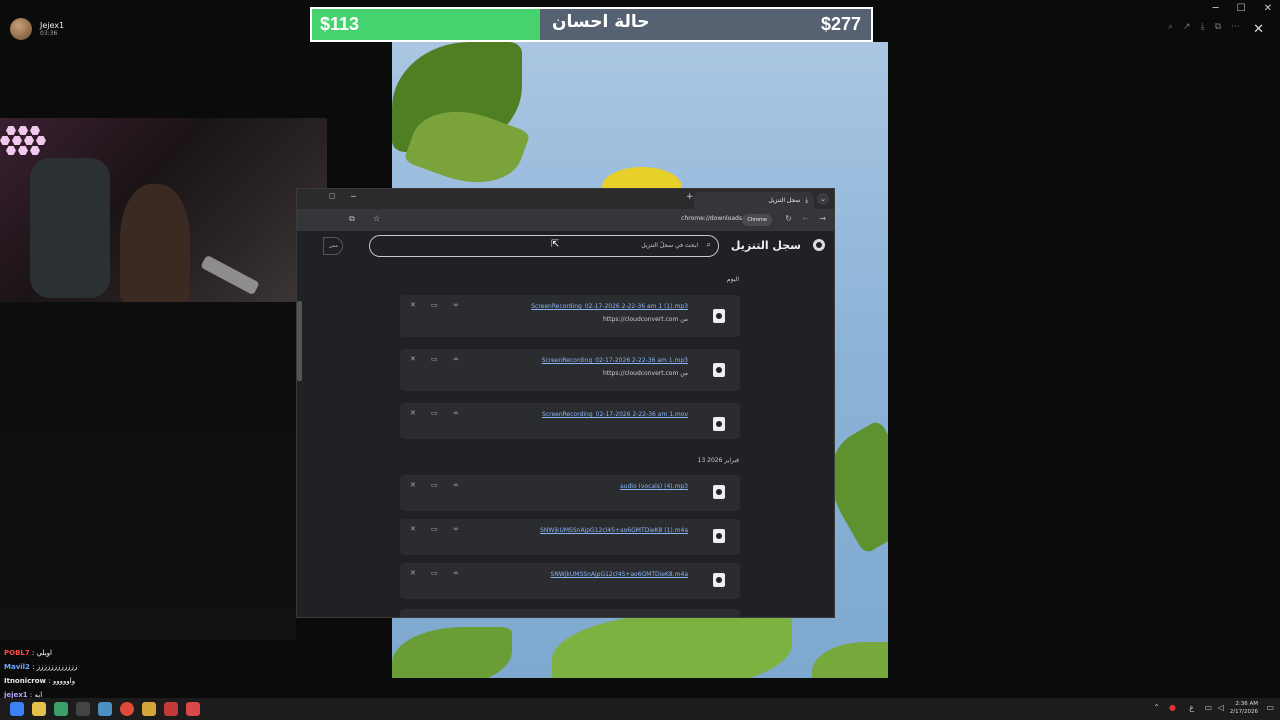  What do you see at coordinates (757, 220) in the screenshot?
I see `chrome-chip: Chrome` at bounding box center [757, 220].